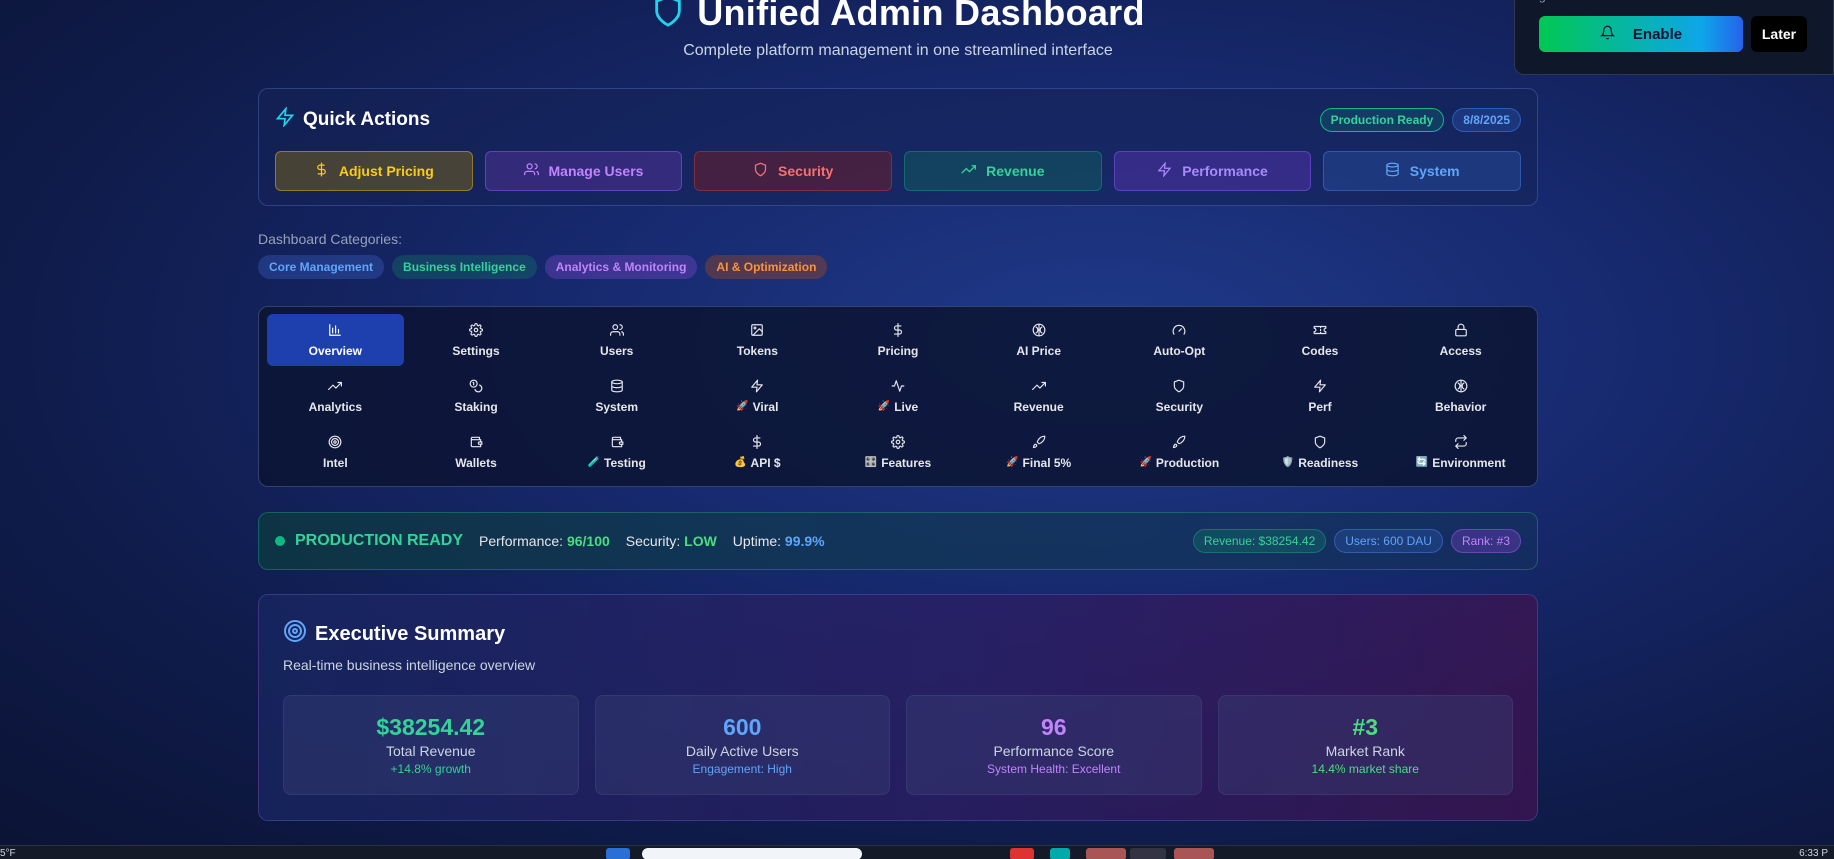 The width and height of the screenshot is (1834, 859). What do you see at coordinates (1319, 407) in the screenshot?
I see `tab-label: Perf` at bounding box center [1319, 407].